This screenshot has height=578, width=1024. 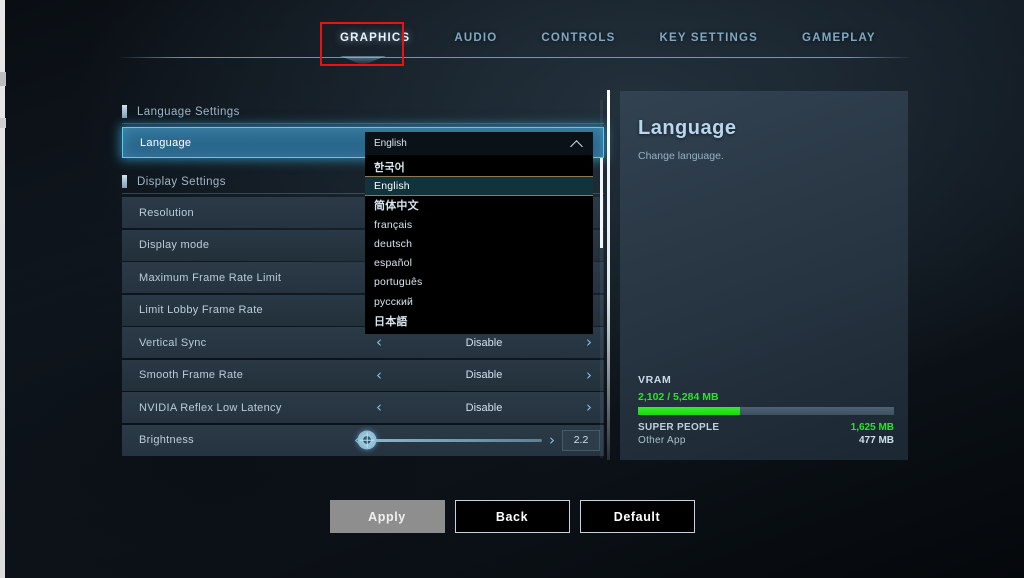 What do you see at coordinates (174, 245) in the screenshot?
I see `setting-label: Display mode` at bounding box center [174, 245].